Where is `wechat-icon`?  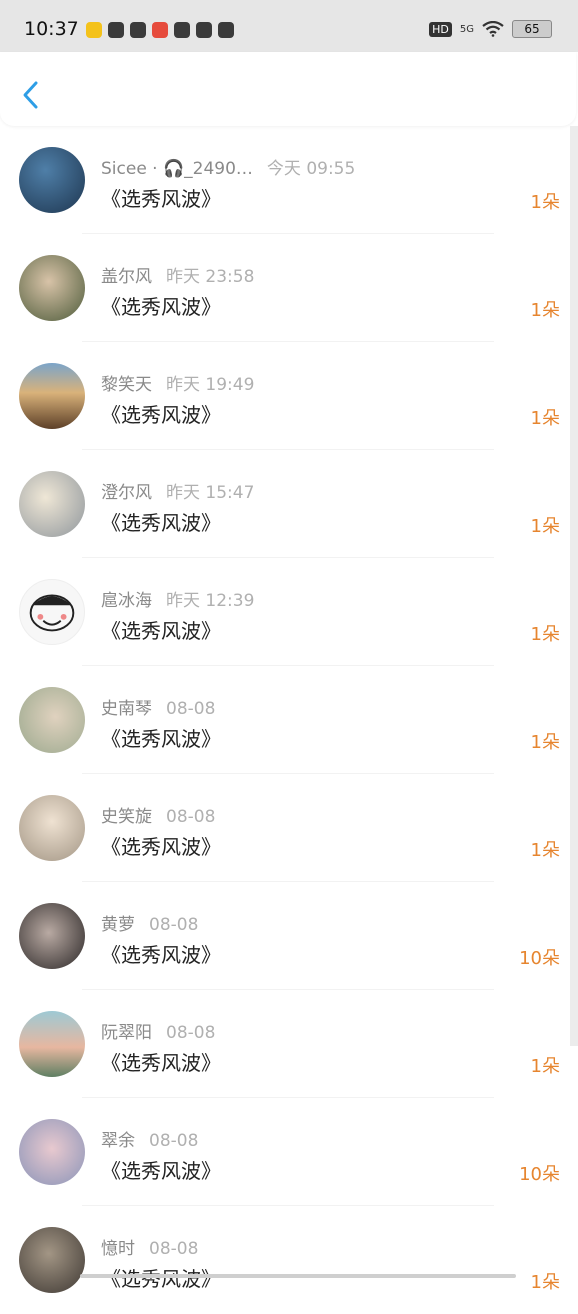 wechat-icon is located at coordinates (116, 30).